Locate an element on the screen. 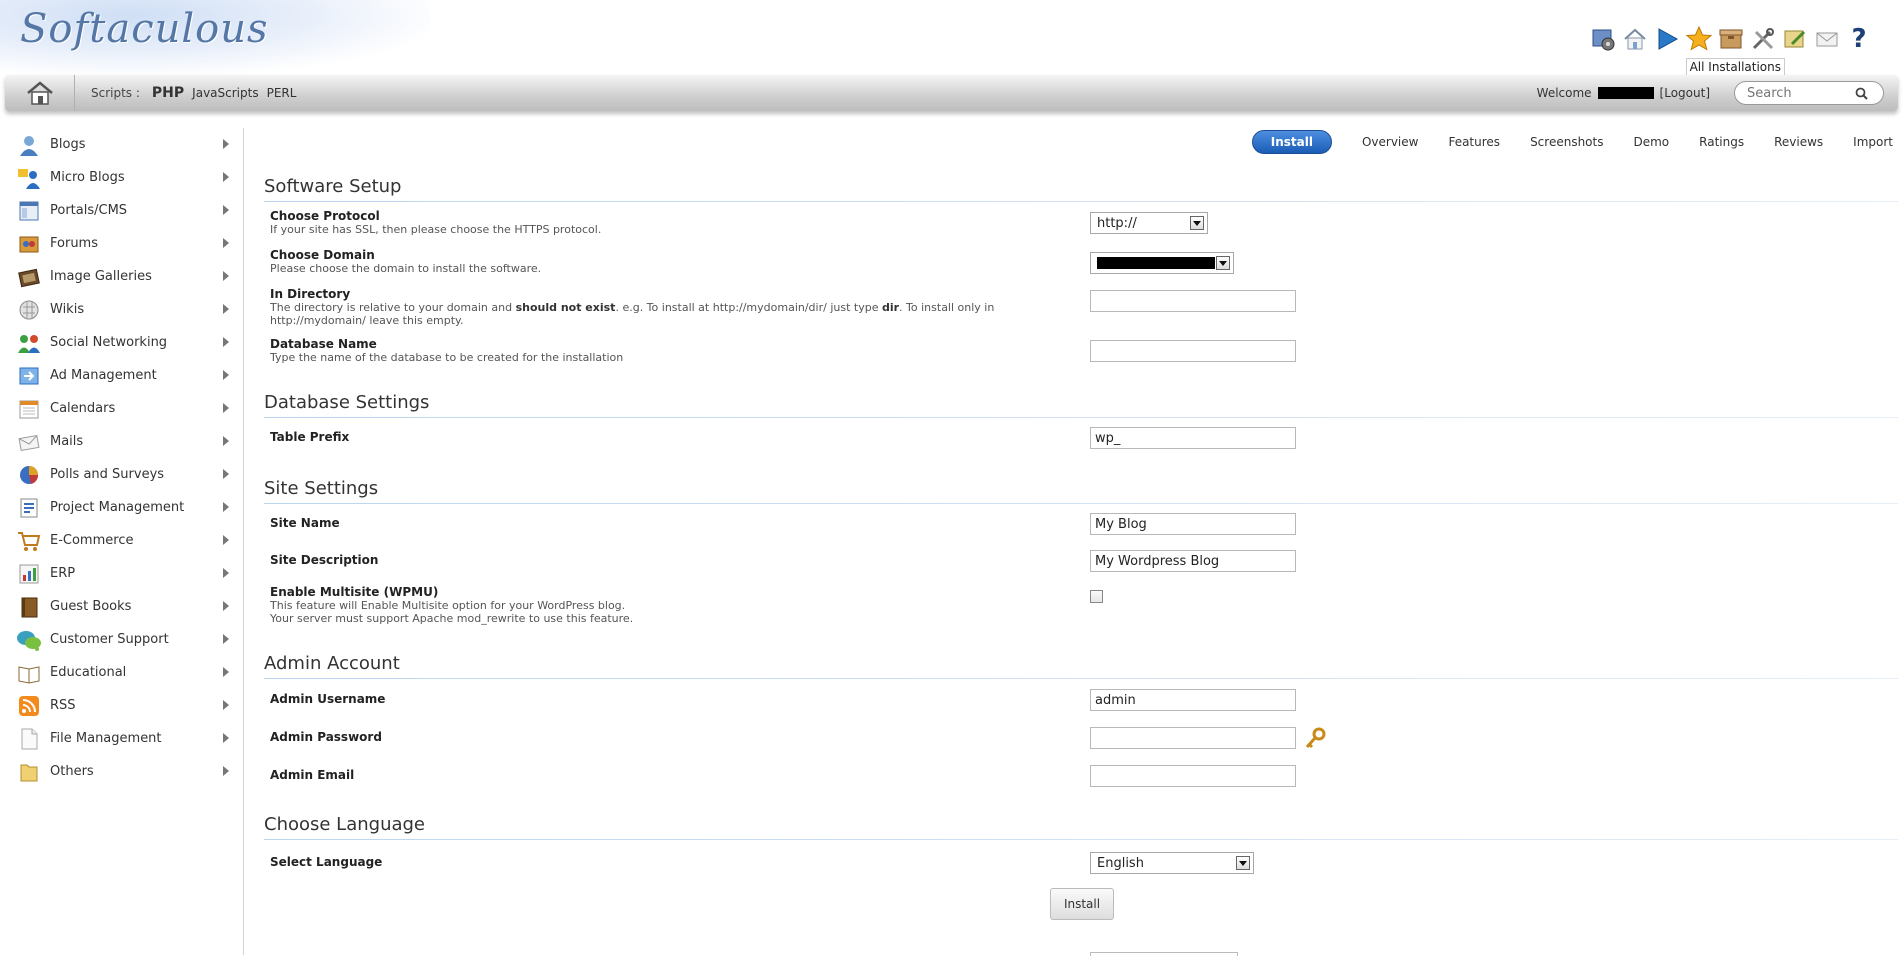  site-name-input is located at coordinates (1193, 524).